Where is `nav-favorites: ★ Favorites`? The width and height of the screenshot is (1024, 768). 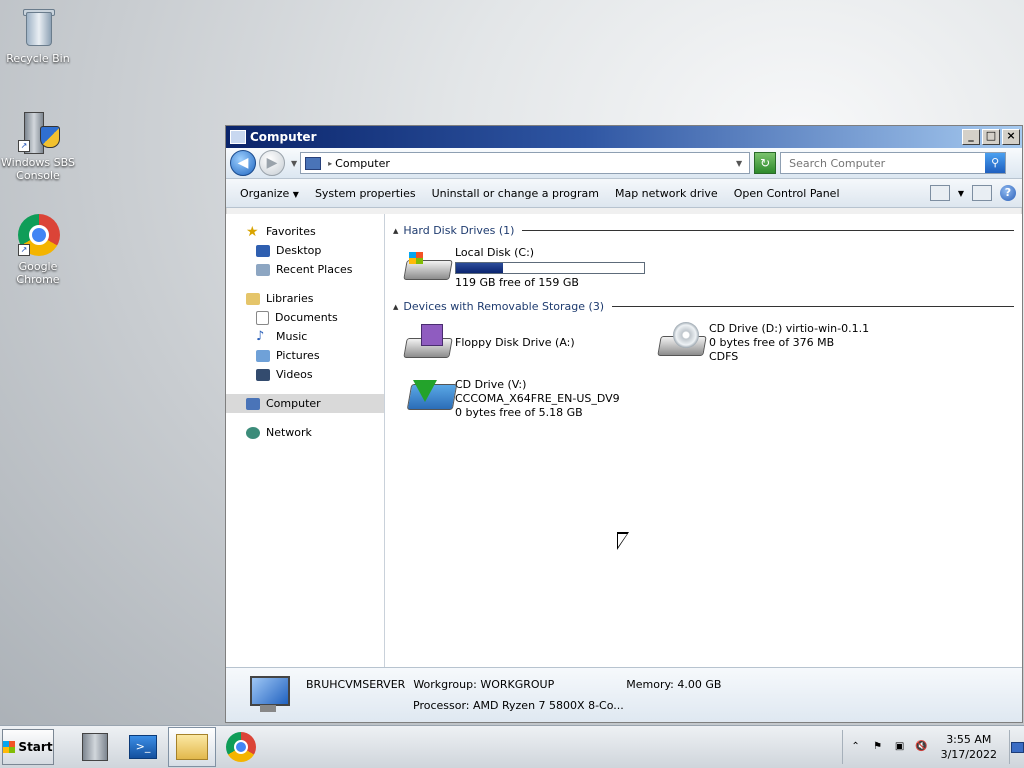
nav-favorites: ★ Favorites is located at coordinates (305, 231).